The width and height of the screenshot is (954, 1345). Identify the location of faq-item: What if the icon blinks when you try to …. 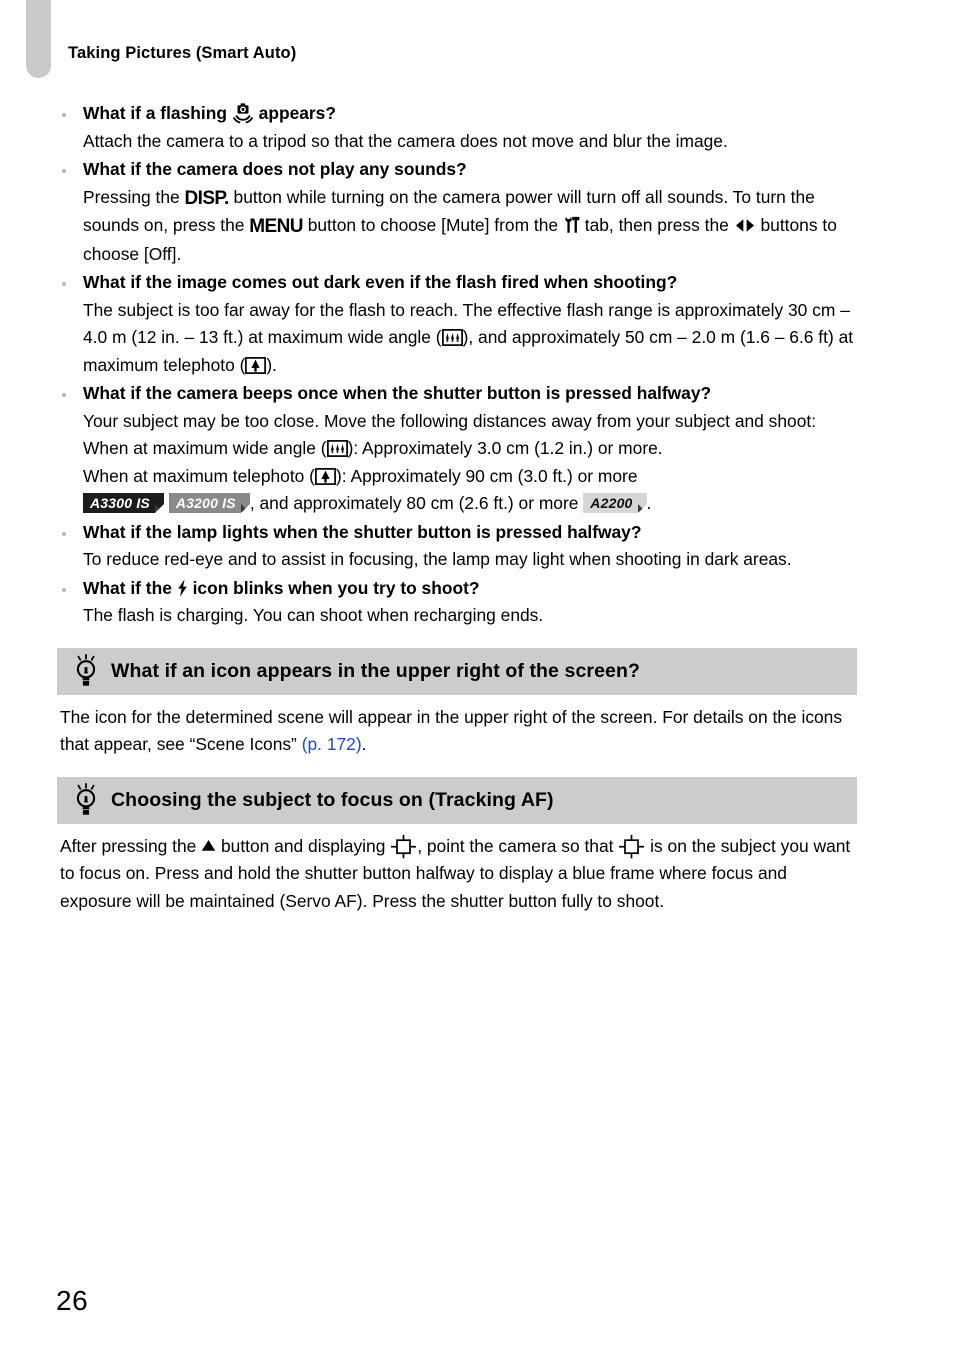
(457, 602).